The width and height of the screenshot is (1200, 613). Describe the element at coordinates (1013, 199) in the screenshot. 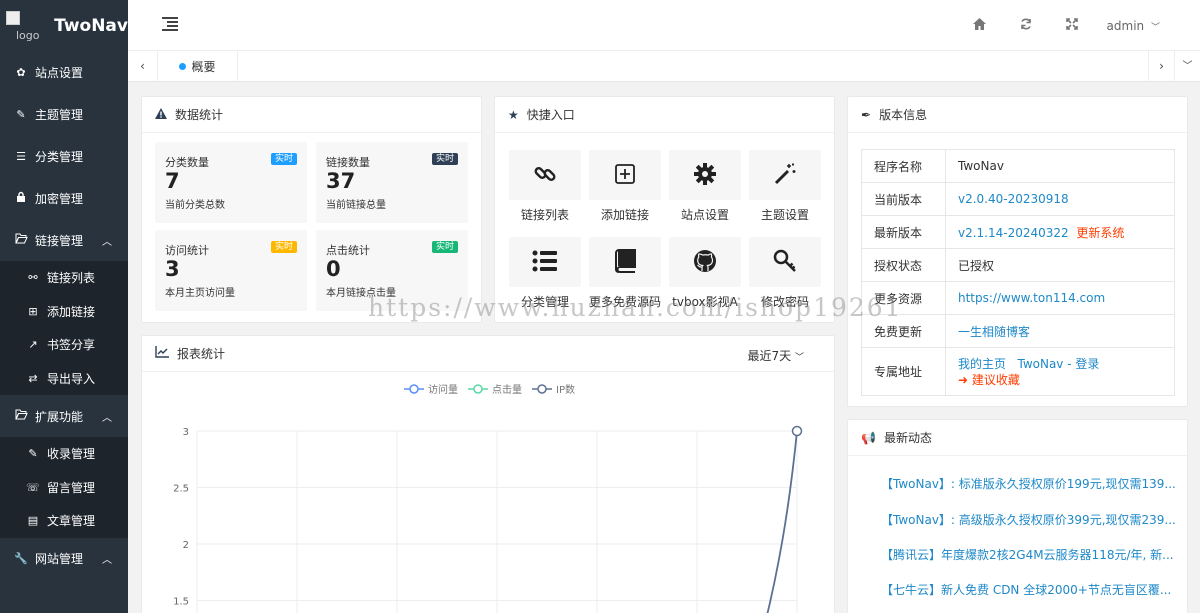

I see `current-version-link: v2.0.40-20230918` at that location.